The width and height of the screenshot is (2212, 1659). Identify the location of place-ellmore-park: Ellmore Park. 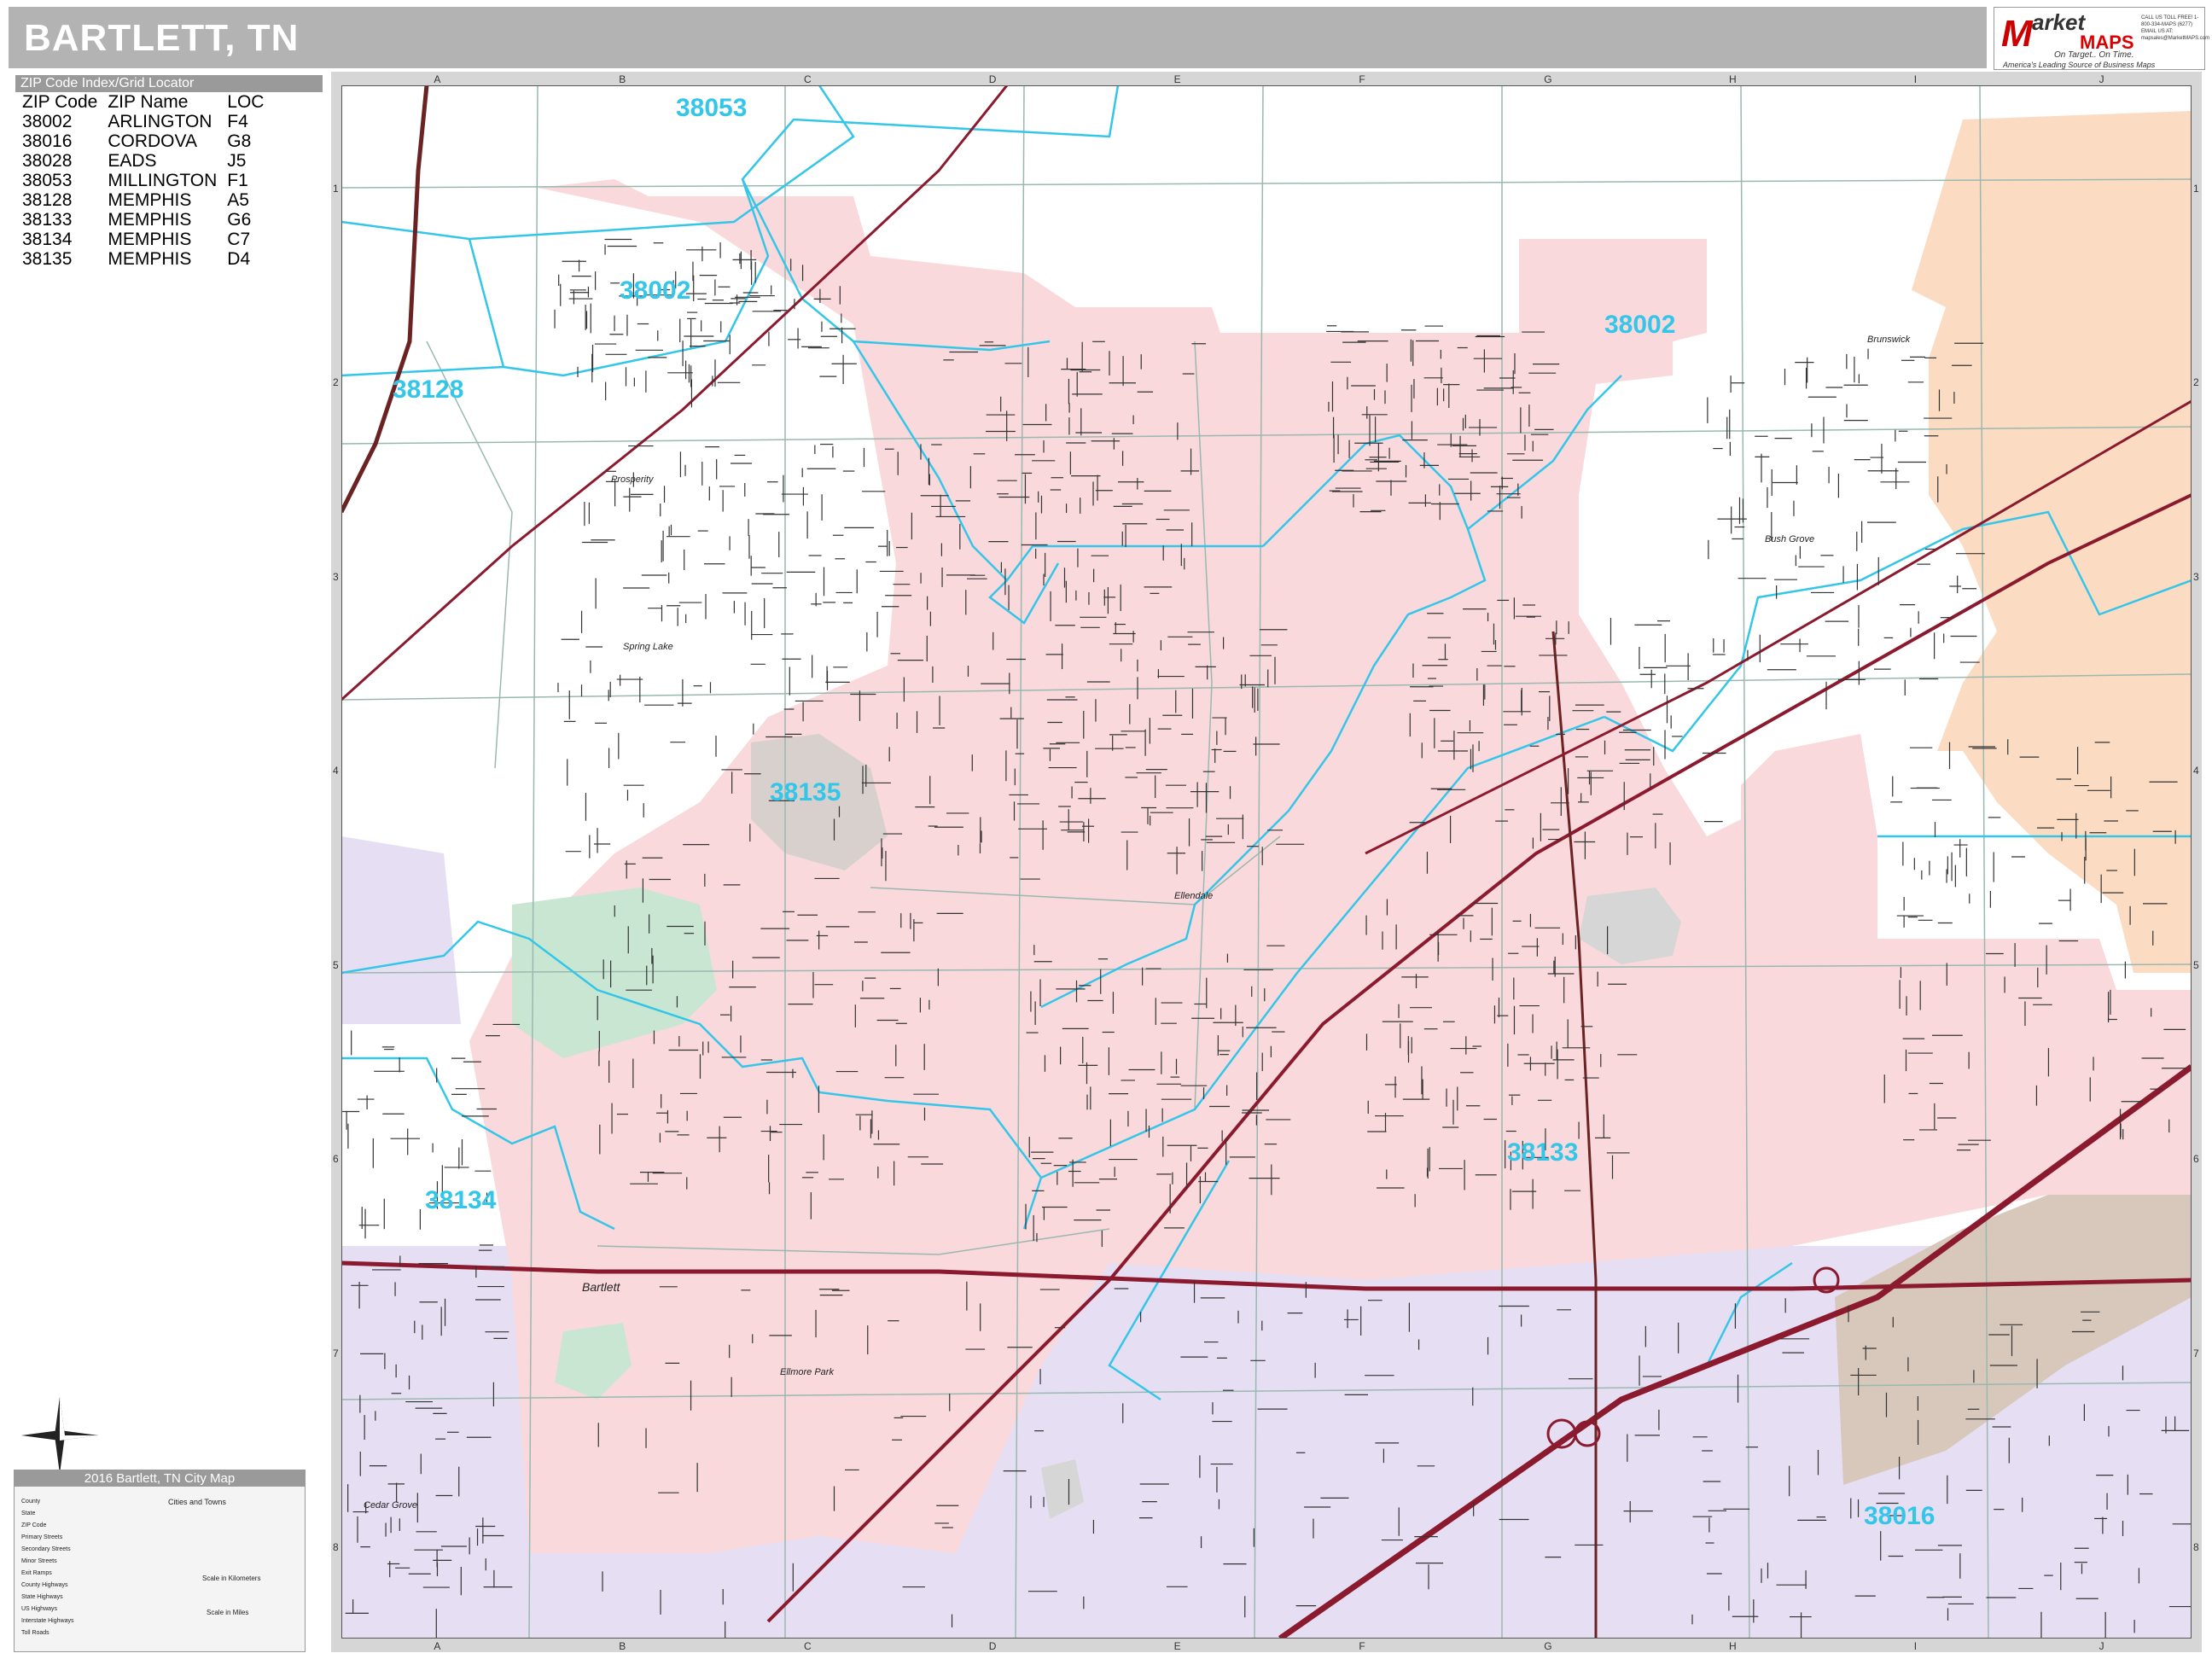
(807, 1372).